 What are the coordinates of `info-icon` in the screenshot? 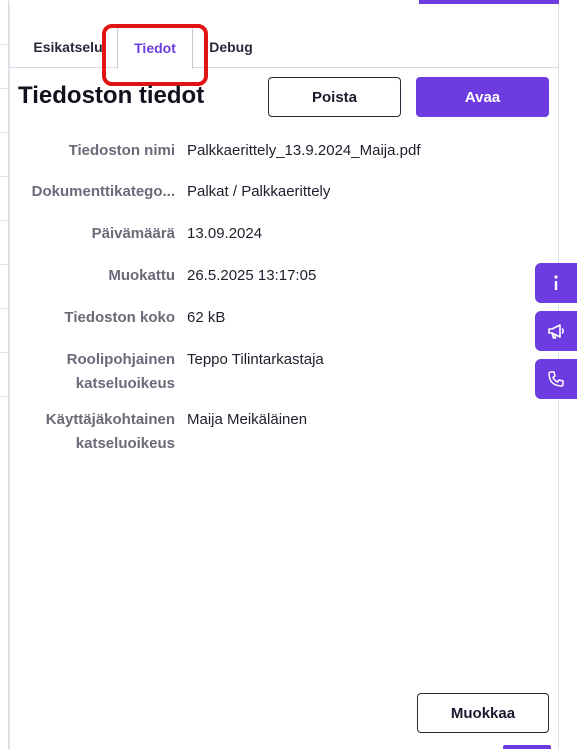 It's located at (556, 282).